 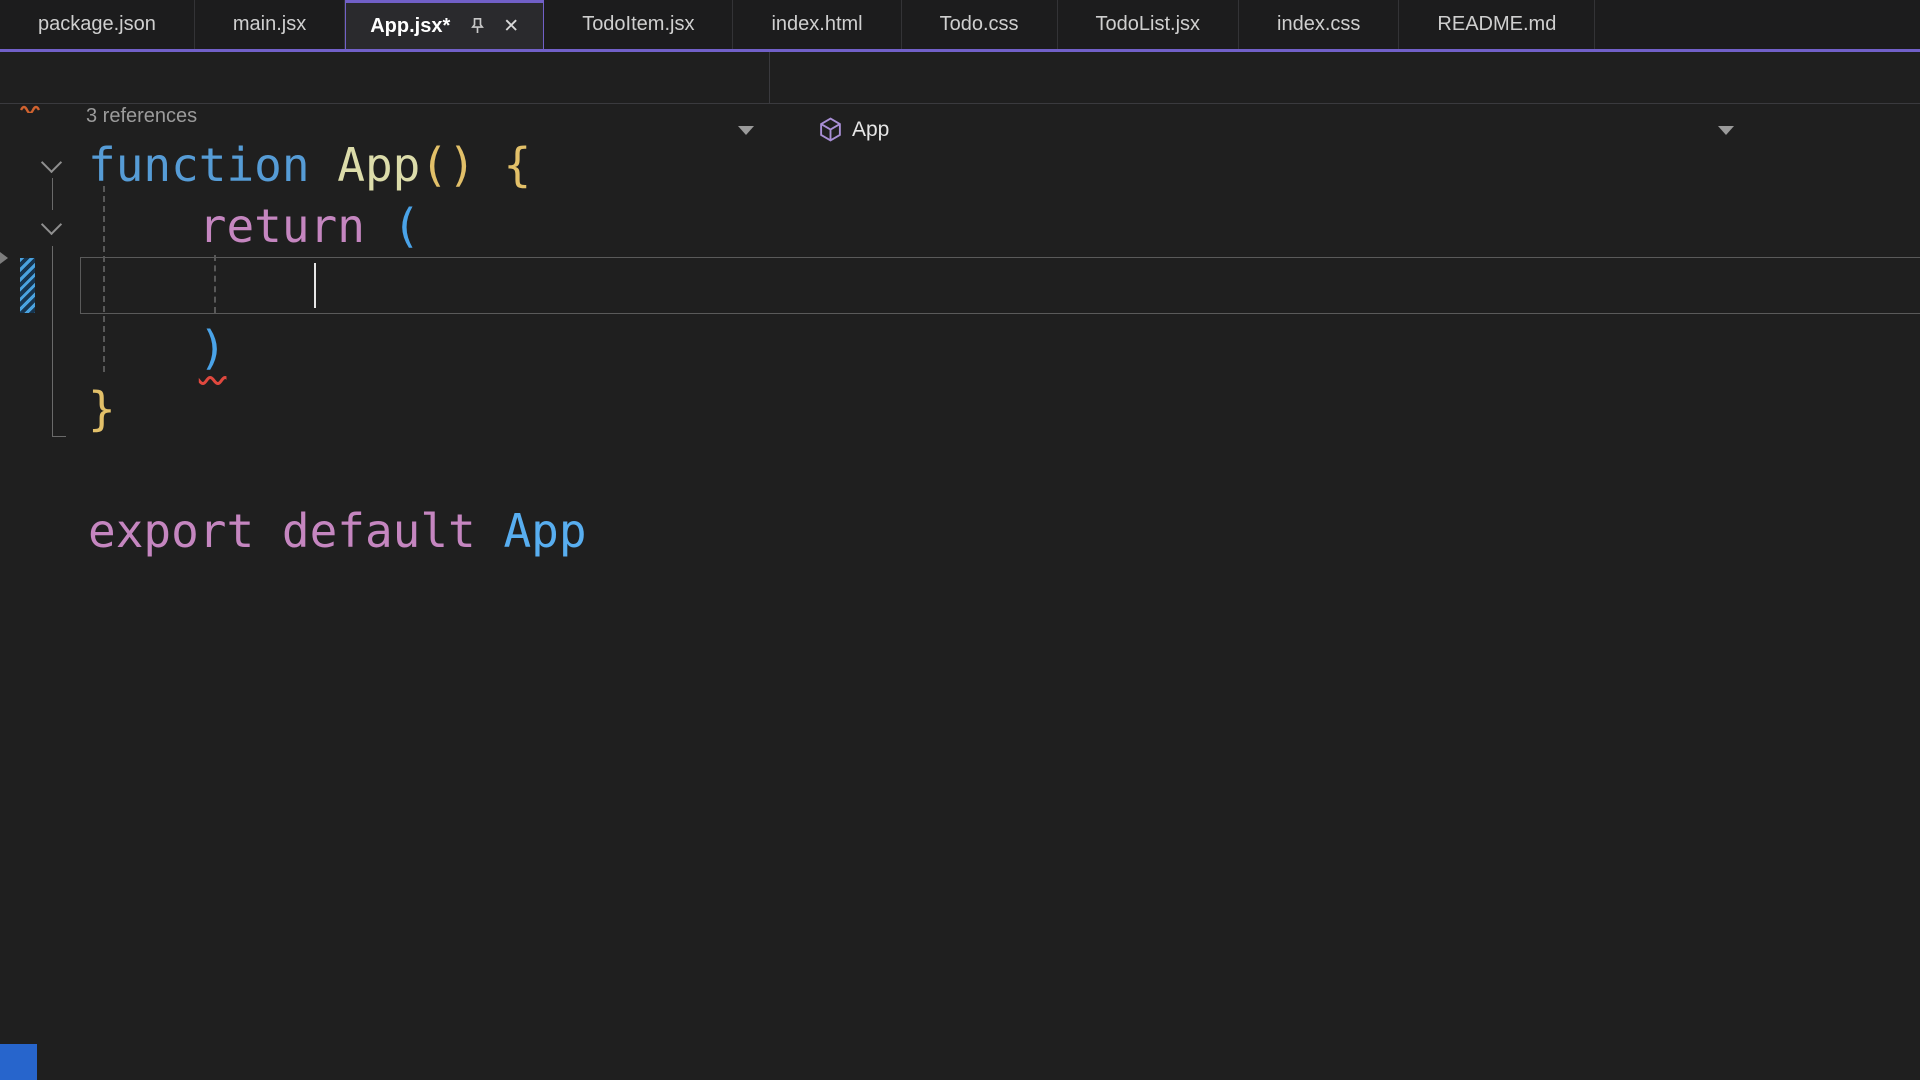 I want to click on margin-error-squiggle-icon, so click(x=30, y=109).